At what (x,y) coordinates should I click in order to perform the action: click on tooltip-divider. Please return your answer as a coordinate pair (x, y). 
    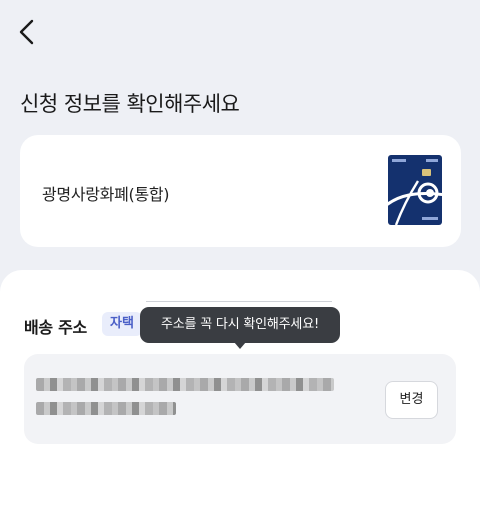
    Looking at the image, I should click on (239, 301).